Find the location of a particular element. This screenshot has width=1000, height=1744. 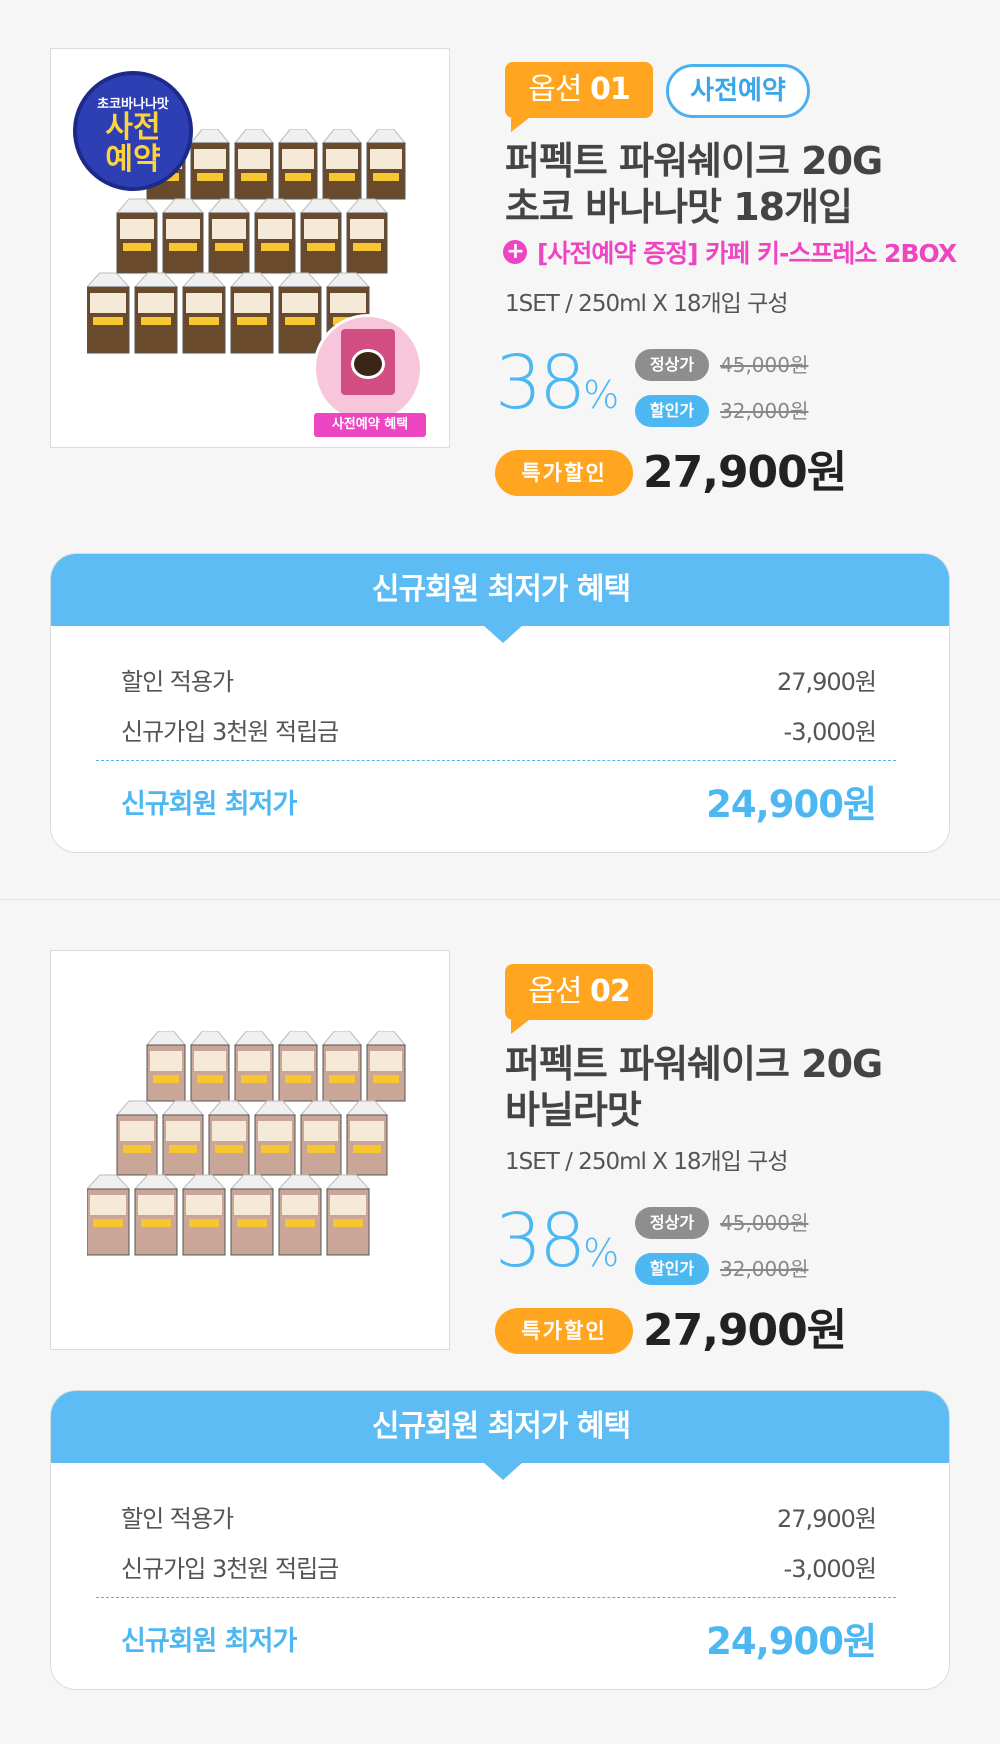

product-image-choco-banana: 초코바나나맛 사전 예약 사전예약 혜택 is located at coordinates (250, 248).